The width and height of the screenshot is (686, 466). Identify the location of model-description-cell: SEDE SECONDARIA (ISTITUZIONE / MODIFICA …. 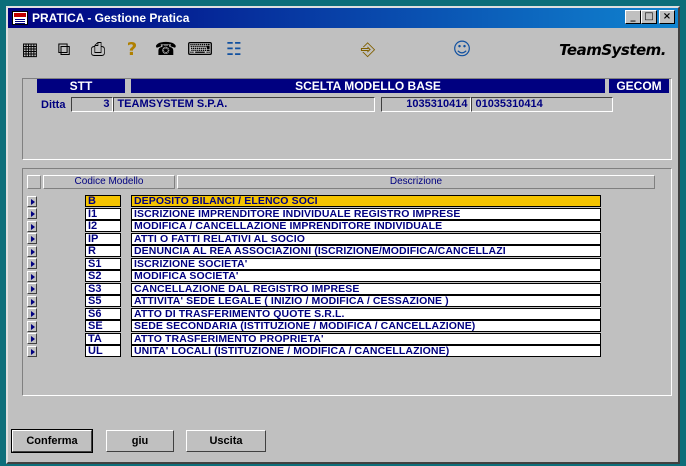
(366, 326).